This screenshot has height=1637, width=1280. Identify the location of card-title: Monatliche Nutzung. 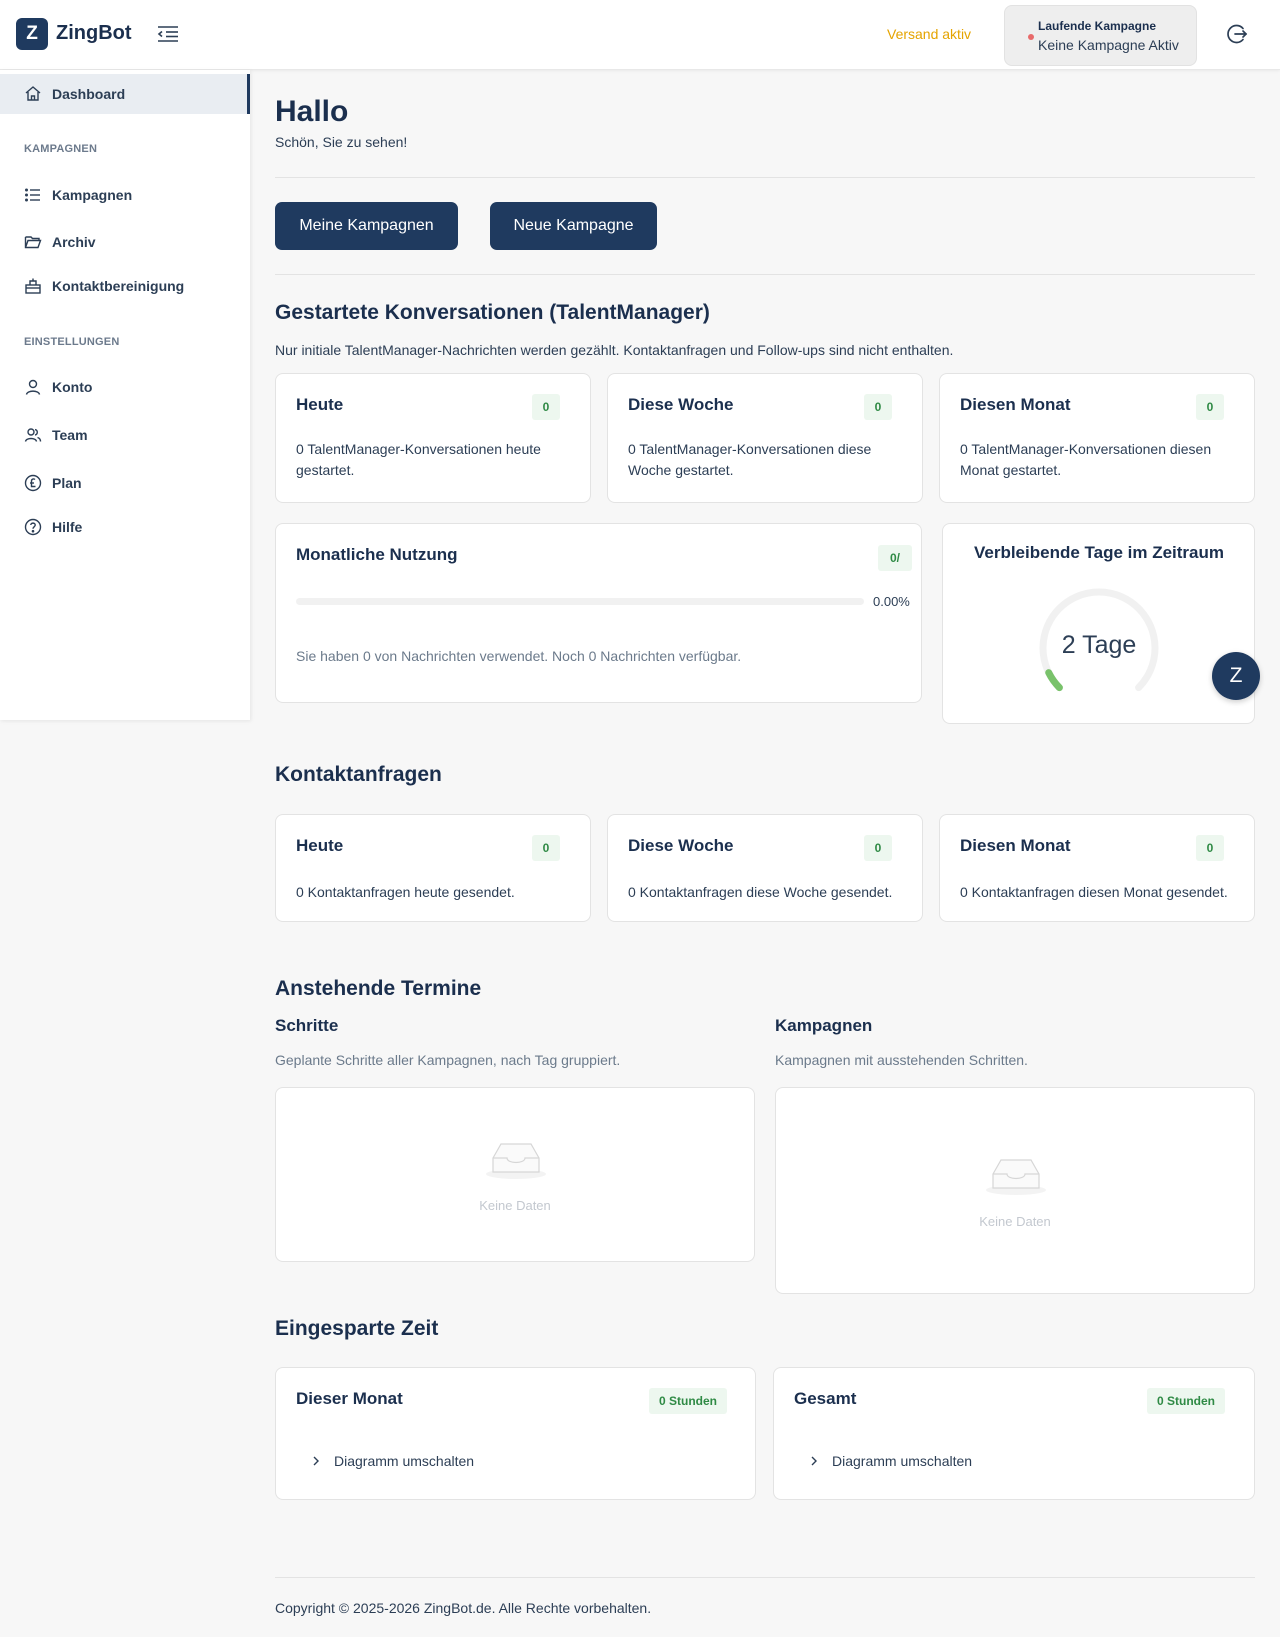
(377, 554).